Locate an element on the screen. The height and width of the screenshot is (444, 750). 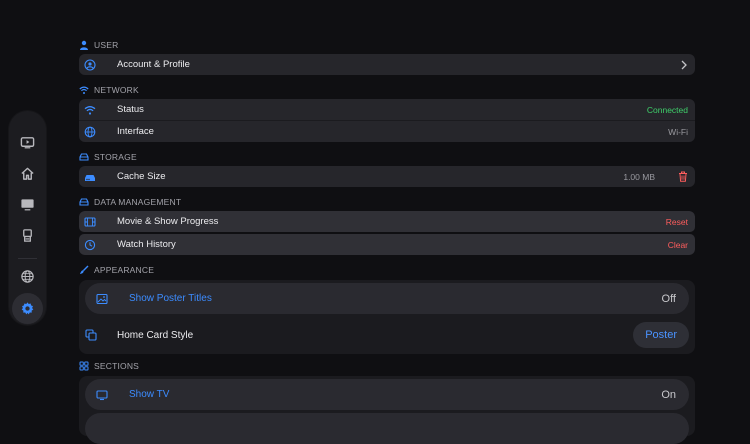
row-label: Show Poster Titles is located at coordinates (170, 298).